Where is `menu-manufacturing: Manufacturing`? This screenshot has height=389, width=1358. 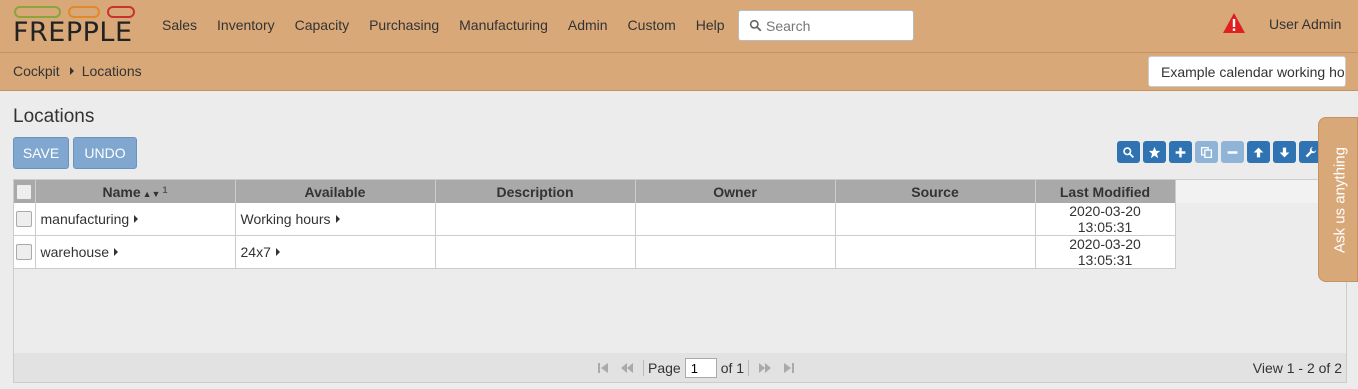 menu-manufacturing: Manufacturing is located at coordinates (503, 25).